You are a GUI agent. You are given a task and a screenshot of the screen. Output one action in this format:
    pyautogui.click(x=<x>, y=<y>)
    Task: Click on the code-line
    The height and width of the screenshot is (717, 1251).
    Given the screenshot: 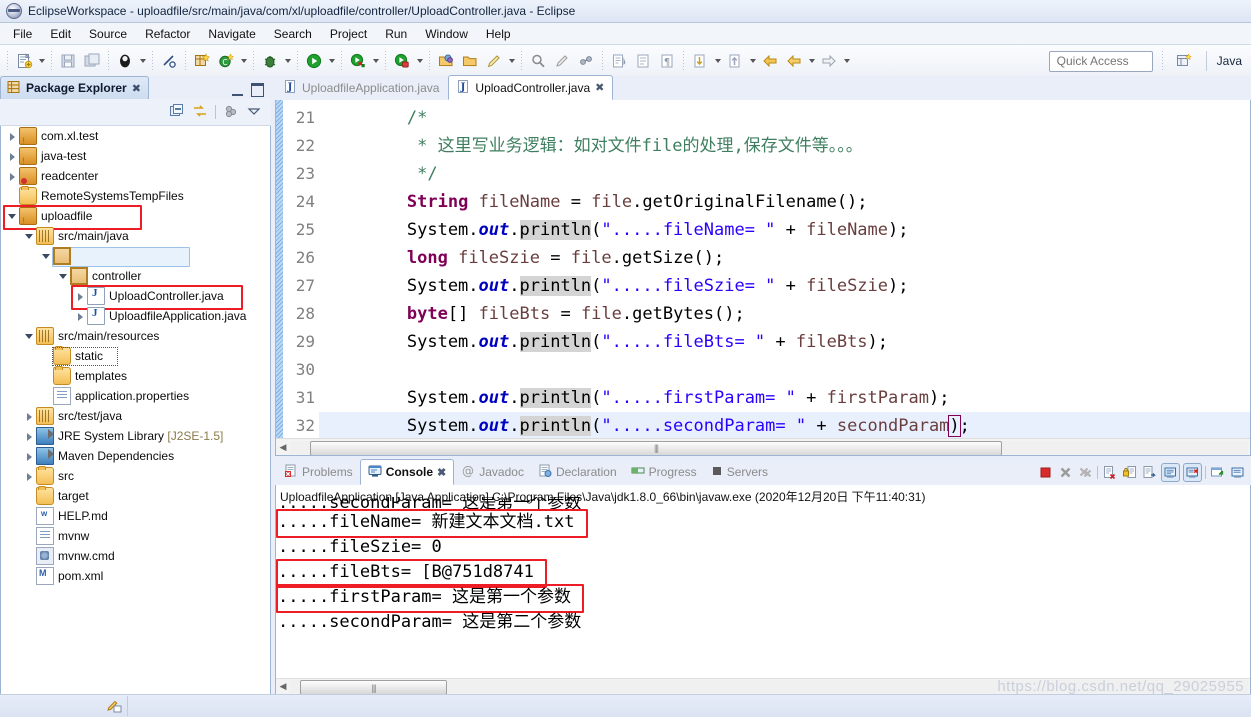 What is the action you would take?
    pyautogui.click(x=784, y=370)
    